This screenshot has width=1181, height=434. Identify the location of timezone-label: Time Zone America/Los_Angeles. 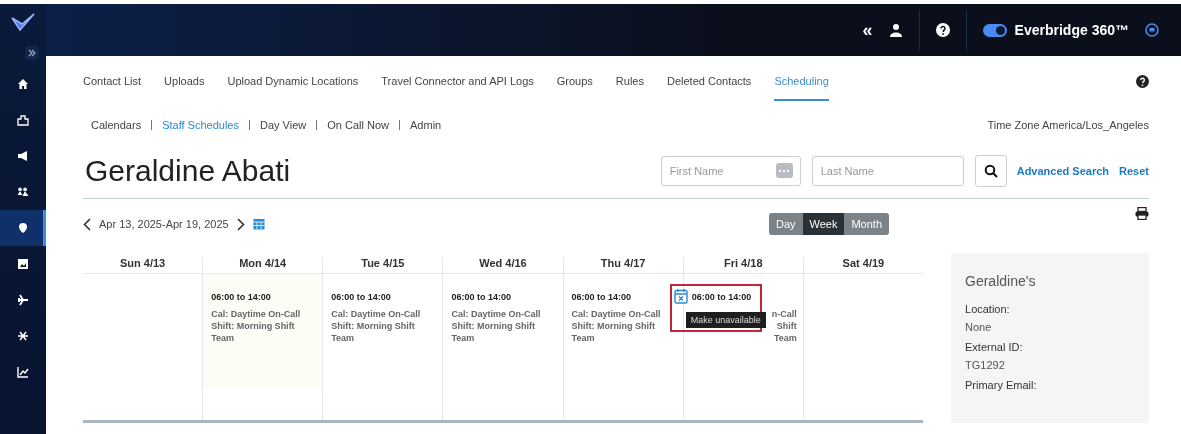
(1068, 125).